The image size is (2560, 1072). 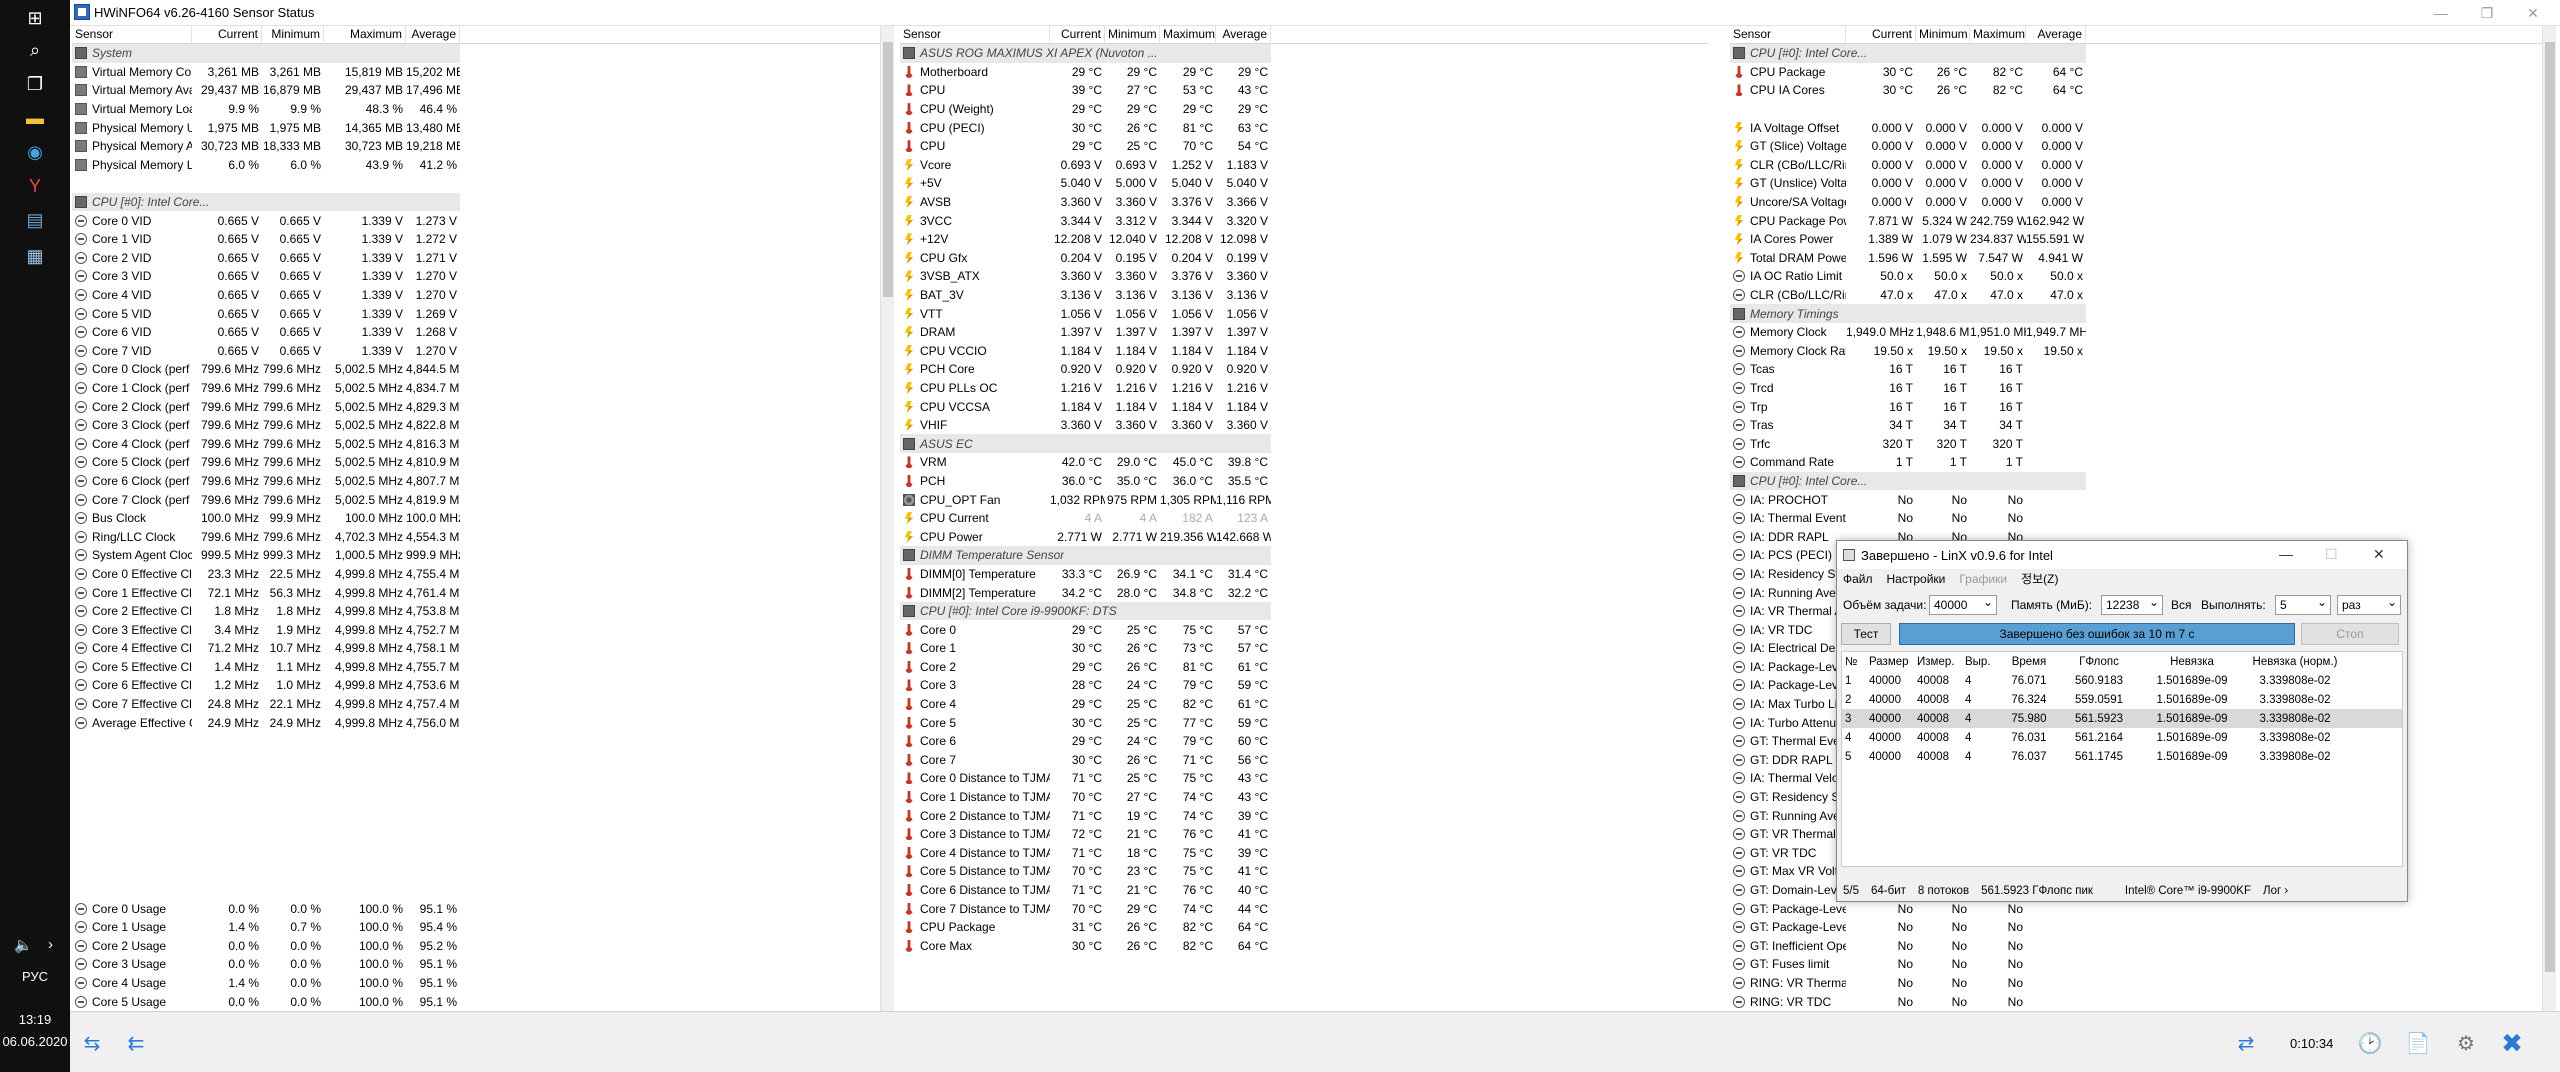 What do you see at coordinates (1304, 220) in the screenshot?
I see `sensor-row: 3VCC 3.344 V 3.312 V 3.344 V 3.320 V` at bounding box center [1304, 220].